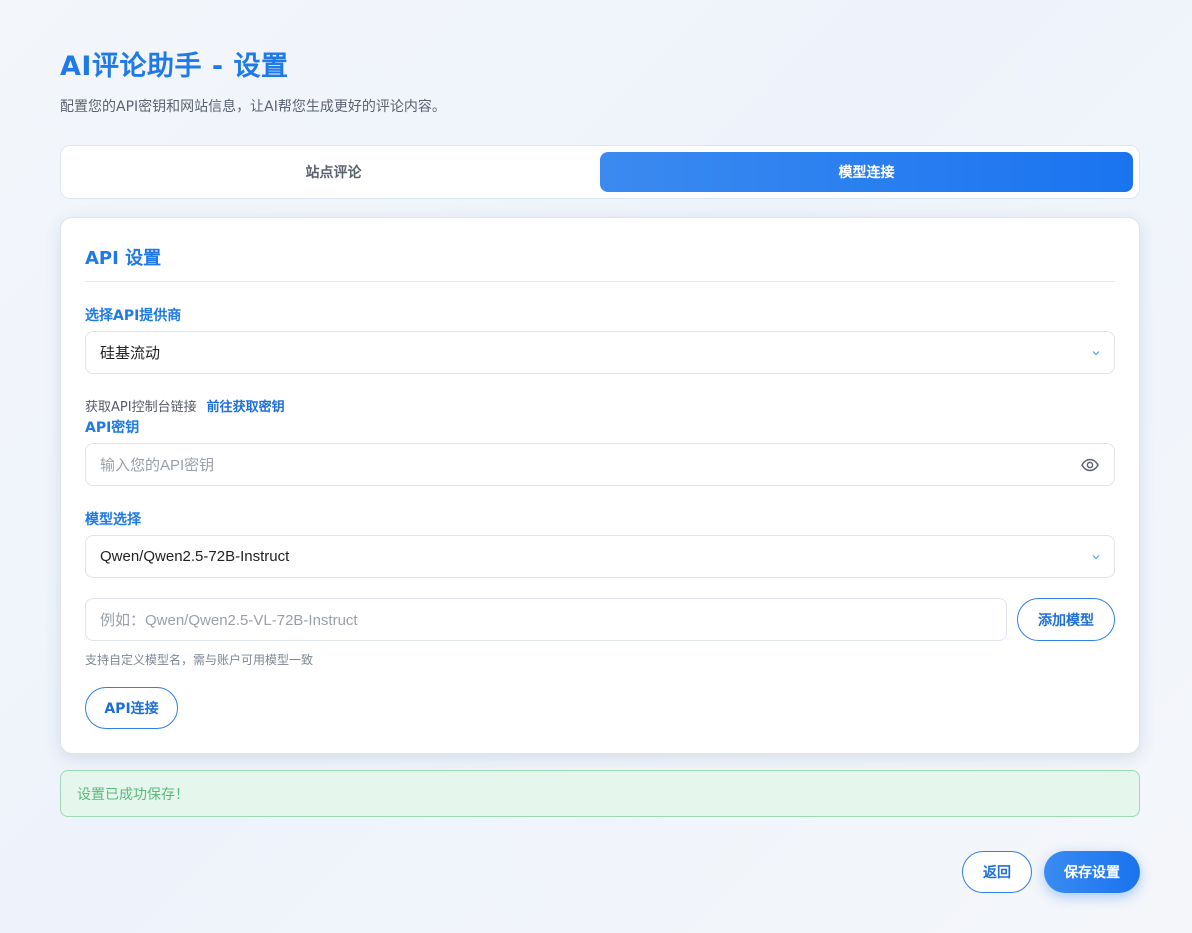 The width and height of the screenshot is (1192, 933). I want to click on tab-bar: 站点评论 模型连接, so click(600, 172).